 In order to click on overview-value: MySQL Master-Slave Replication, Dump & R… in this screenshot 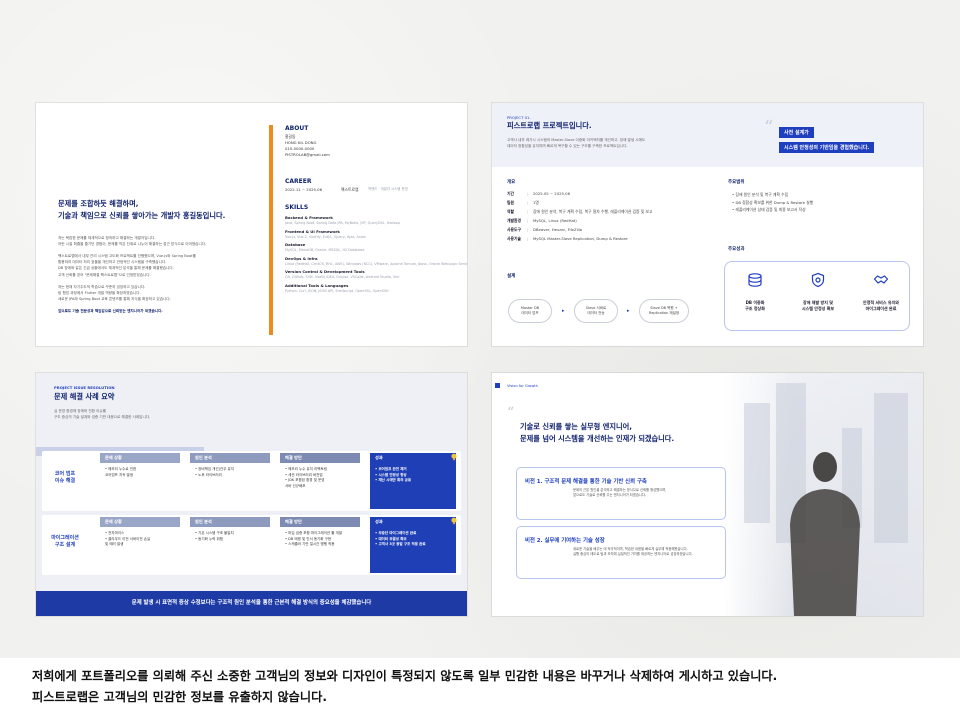, I will do `click(580, 238)`.